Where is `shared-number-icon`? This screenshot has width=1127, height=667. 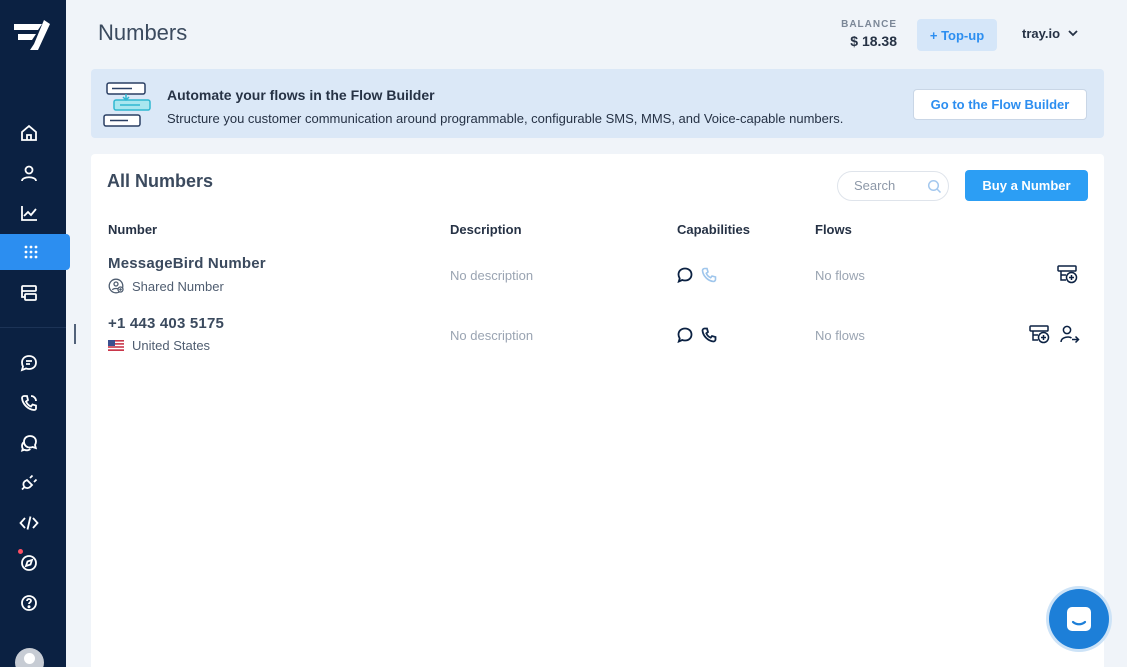
shared-number-icon is located at coordinates (116, 286).